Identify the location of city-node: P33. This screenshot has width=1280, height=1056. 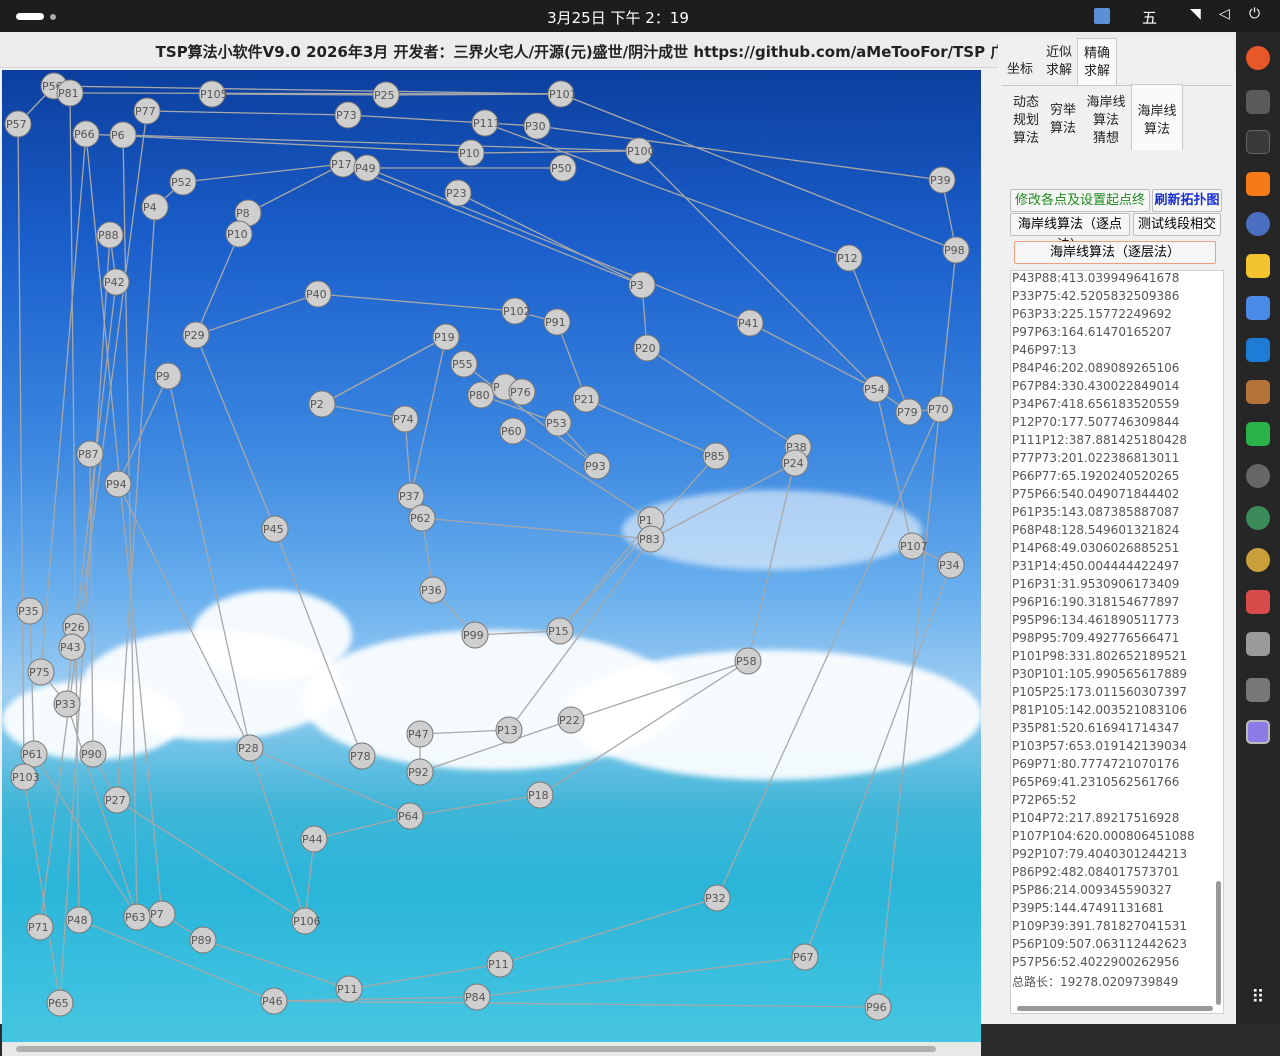
(67, 704).